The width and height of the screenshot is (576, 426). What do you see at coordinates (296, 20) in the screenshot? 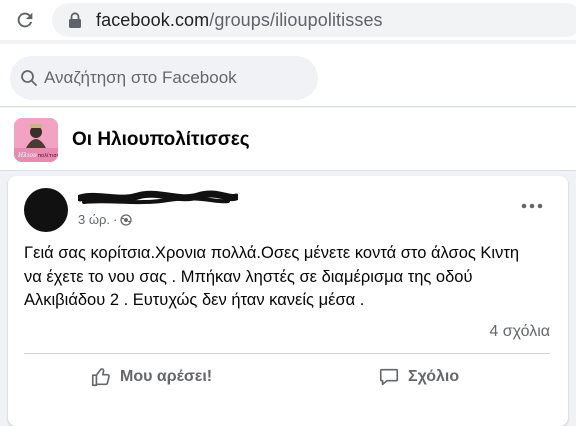
I see `url-path: /groups/ilioupolitisses` at bounding box center [296, 20].